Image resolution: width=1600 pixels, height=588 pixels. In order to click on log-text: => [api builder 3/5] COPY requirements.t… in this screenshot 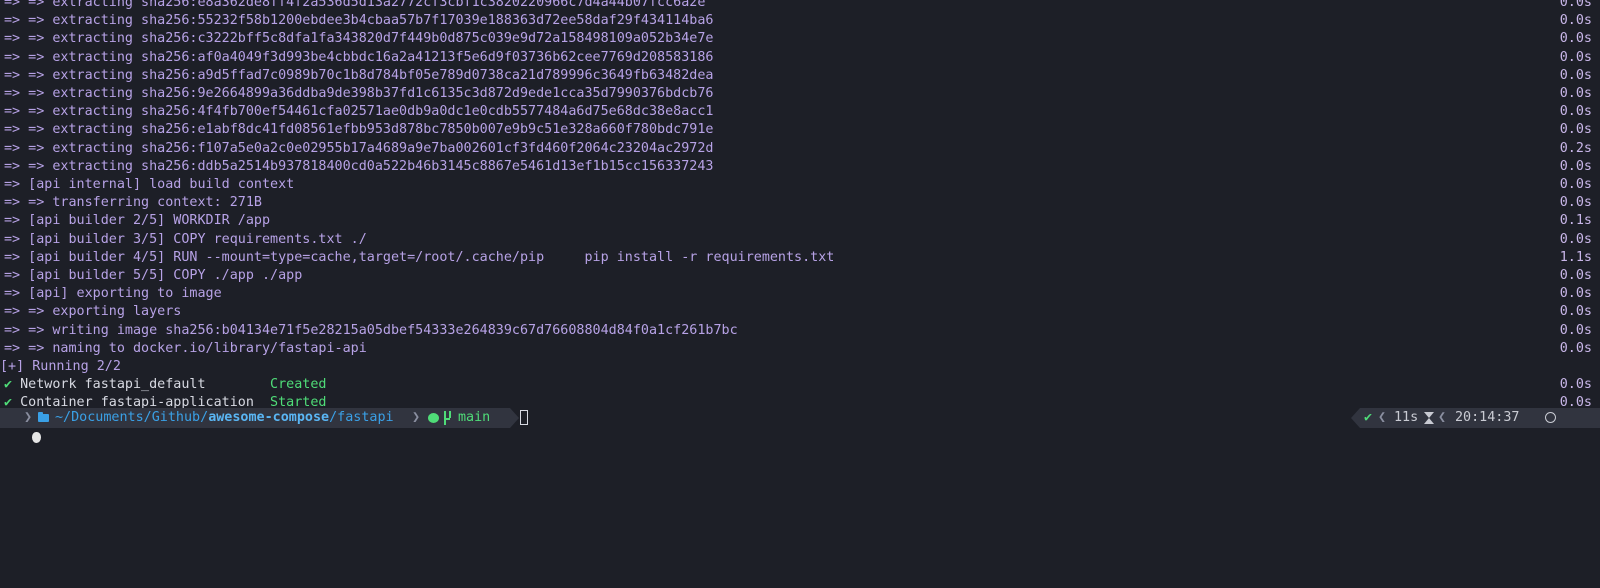, I will do `click(185, 239)`.